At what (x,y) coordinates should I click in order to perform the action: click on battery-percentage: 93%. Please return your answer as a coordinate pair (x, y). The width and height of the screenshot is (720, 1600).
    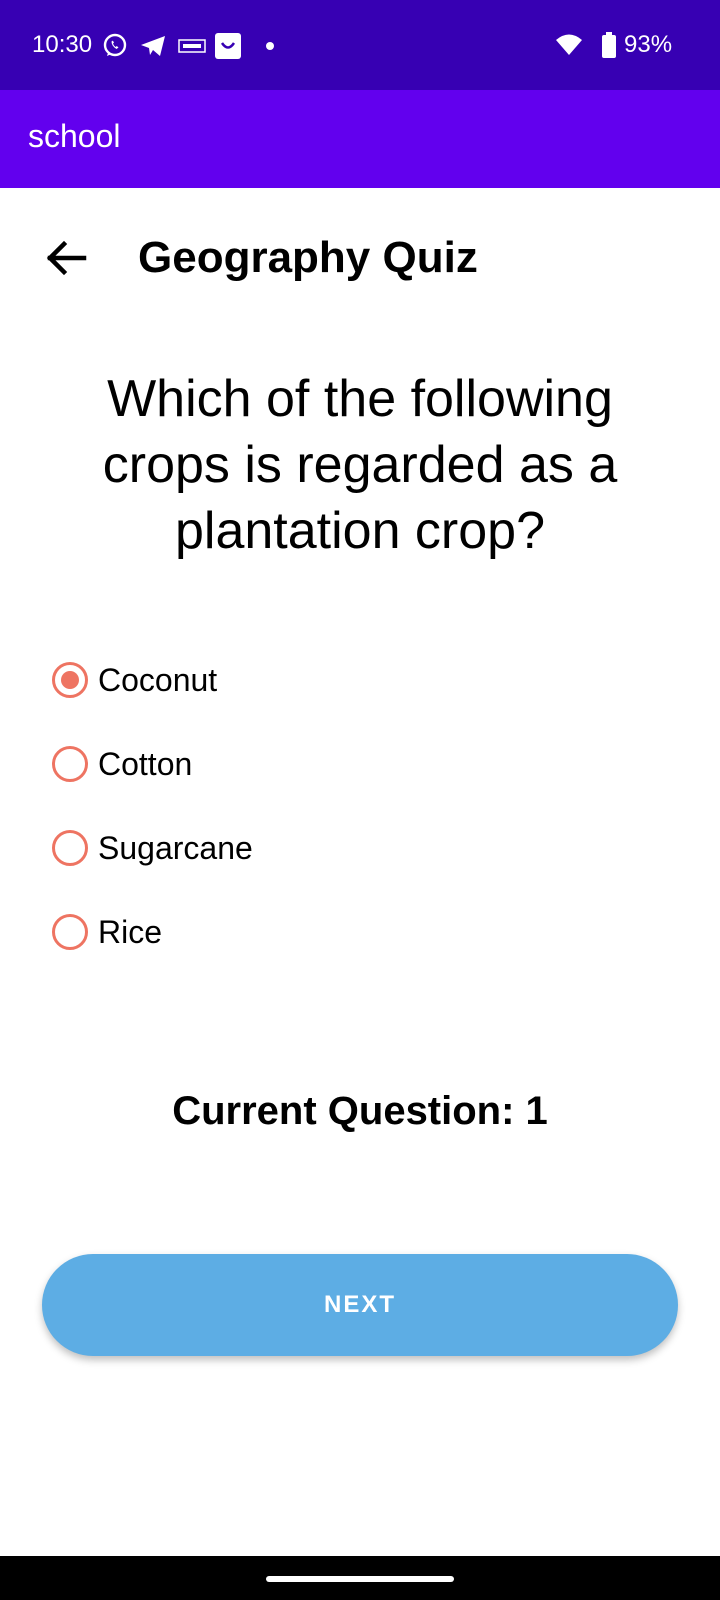
    Looking at the image, I should click on (648, 44).